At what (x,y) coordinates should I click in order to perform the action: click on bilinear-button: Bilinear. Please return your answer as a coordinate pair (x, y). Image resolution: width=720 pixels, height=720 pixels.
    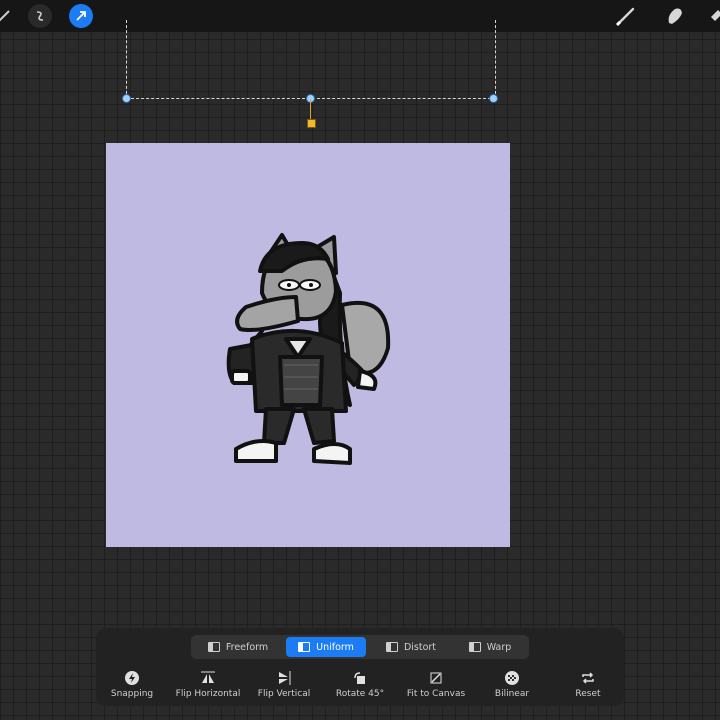
    Looking at the image, I should click on (512, 684).